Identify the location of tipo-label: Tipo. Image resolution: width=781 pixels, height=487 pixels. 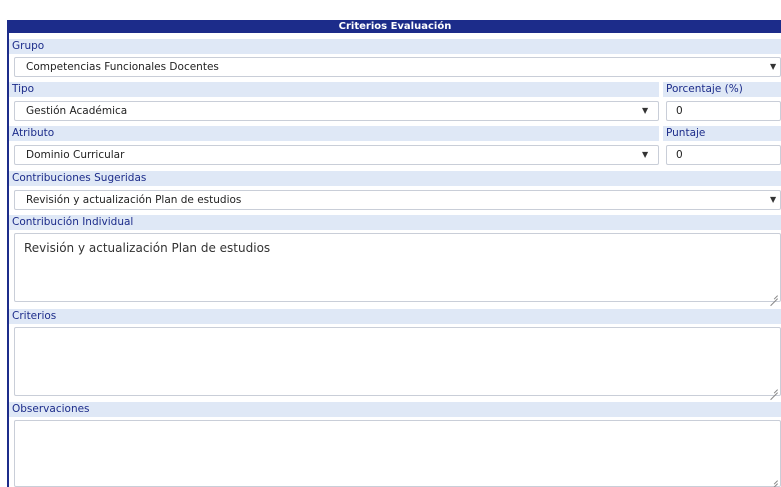
(334, 89).